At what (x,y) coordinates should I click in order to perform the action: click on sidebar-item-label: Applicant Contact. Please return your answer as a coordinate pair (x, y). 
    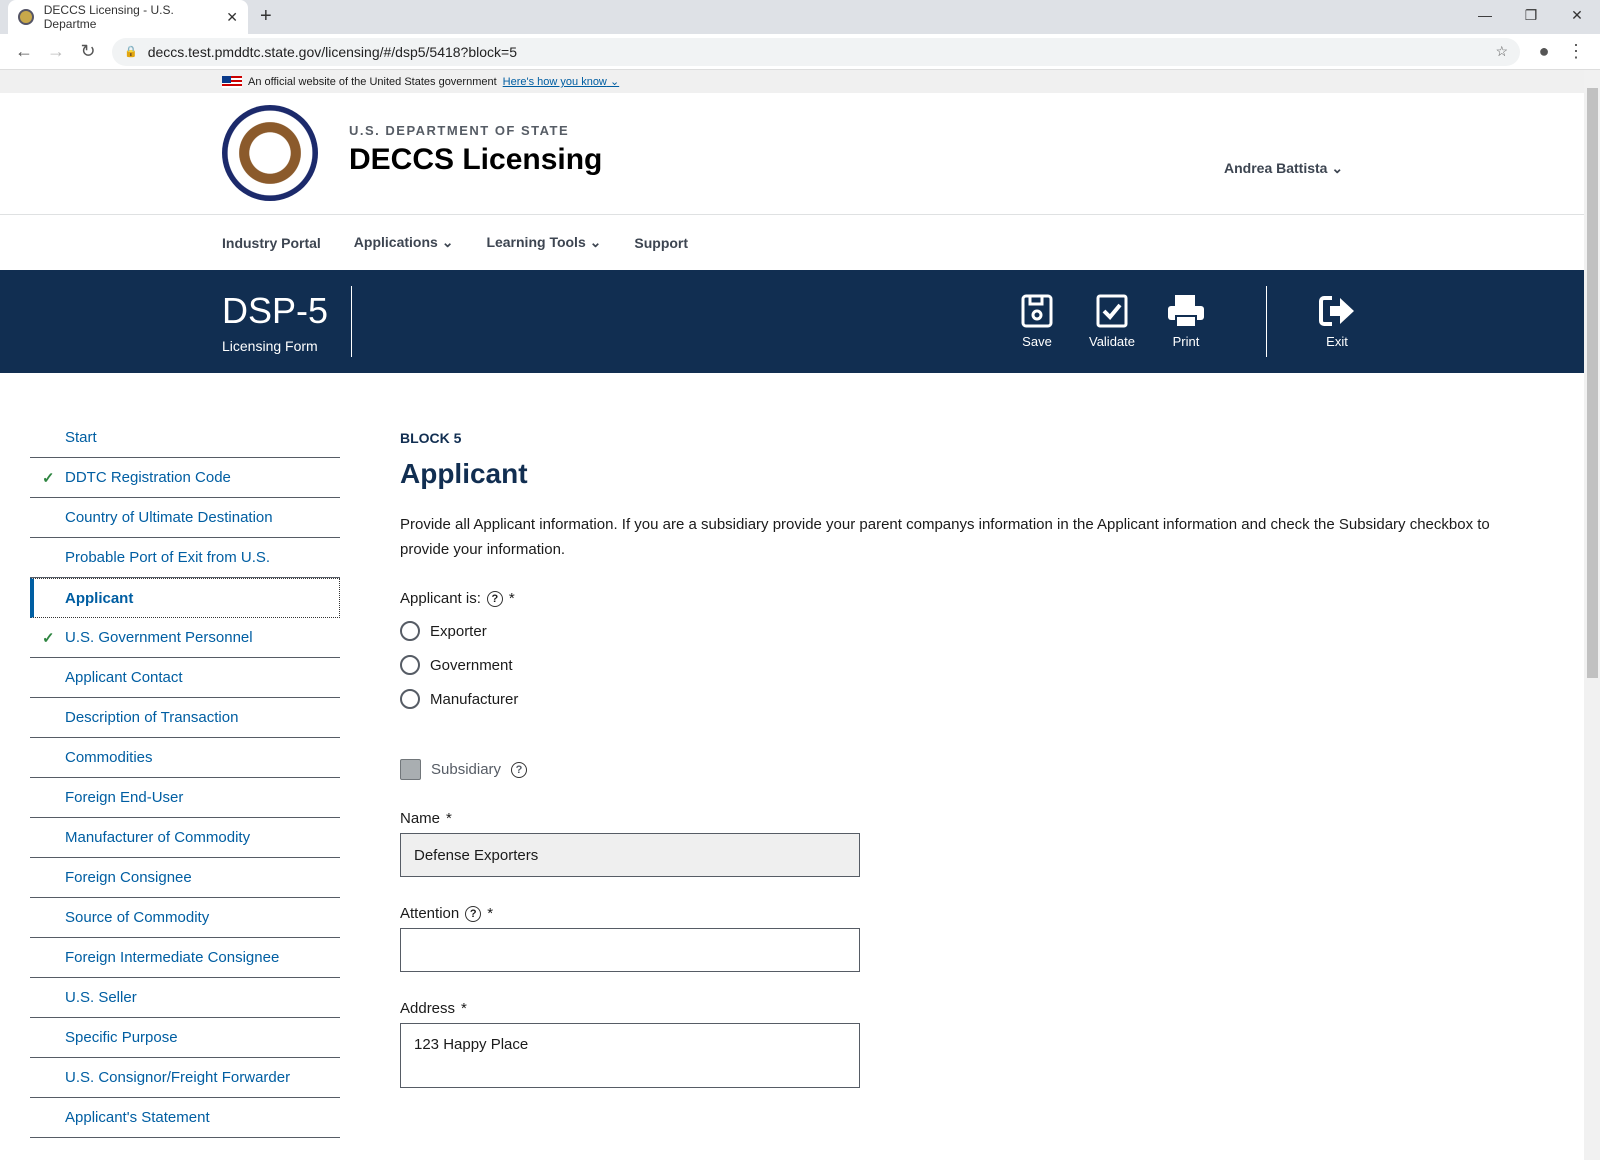
    Looking at the image, I should click on (124, 677).